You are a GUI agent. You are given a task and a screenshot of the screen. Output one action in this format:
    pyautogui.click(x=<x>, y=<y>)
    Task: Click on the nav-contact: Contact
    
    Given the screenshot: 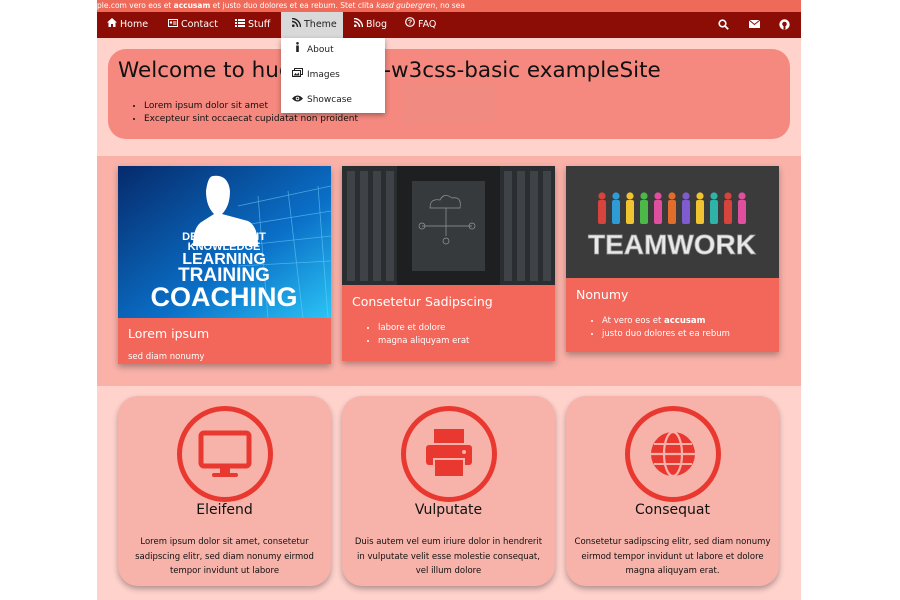 What is the action you would take?
    pyautogui.click(x=196, y=25)
    